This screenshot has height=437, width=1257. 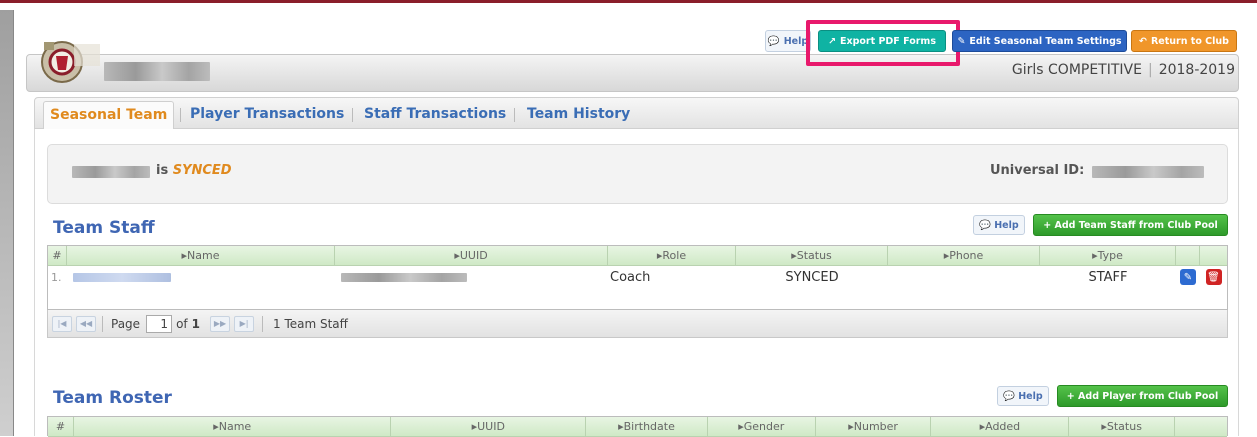 I want to click on staff-status: SYNCED, so click(x=812, y=277).